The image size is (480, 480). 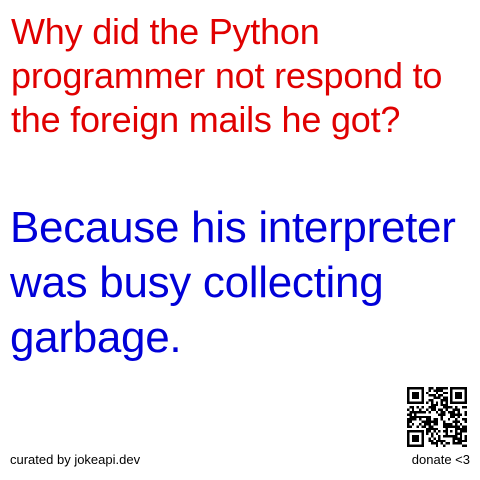 What do you see at coordinates (75, 459) in the screenshot?
I see `curated-by-credit: curated by jokeapi.dev` at bounding box center [75, 459].